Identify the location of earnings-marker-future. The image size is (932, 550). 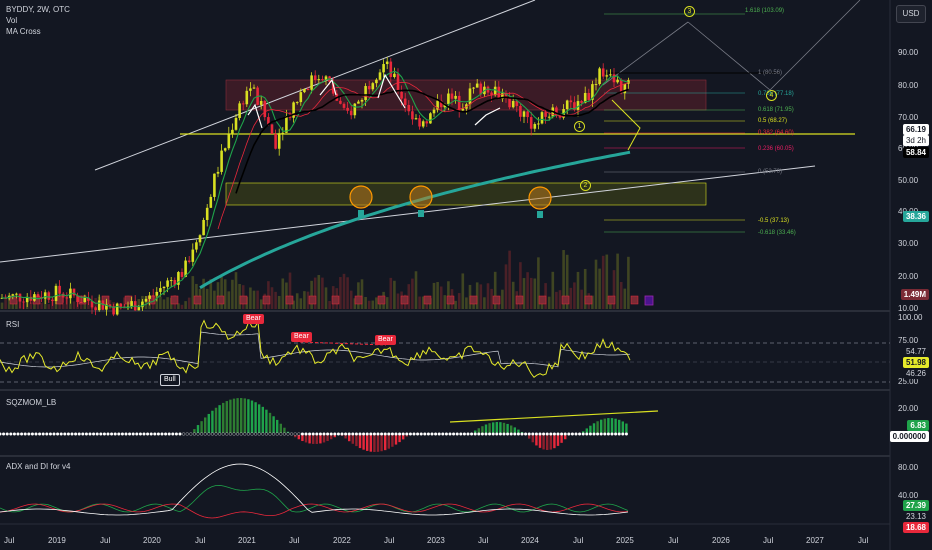
(649, 300).